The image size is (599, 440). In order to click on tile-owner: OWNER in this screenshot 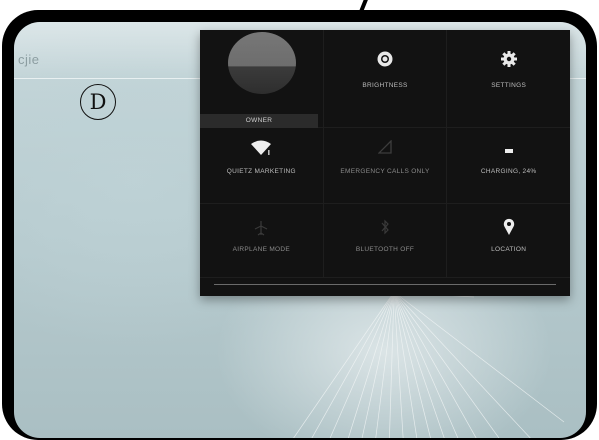, I will do `click(262, 79)`.